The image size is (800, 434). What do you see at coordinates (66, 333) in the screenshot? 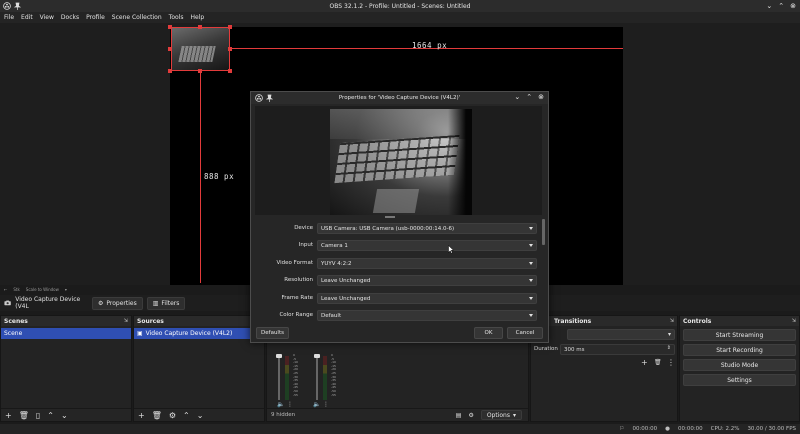
I see `scene-item: Scene` at bounding box center [66, 333].